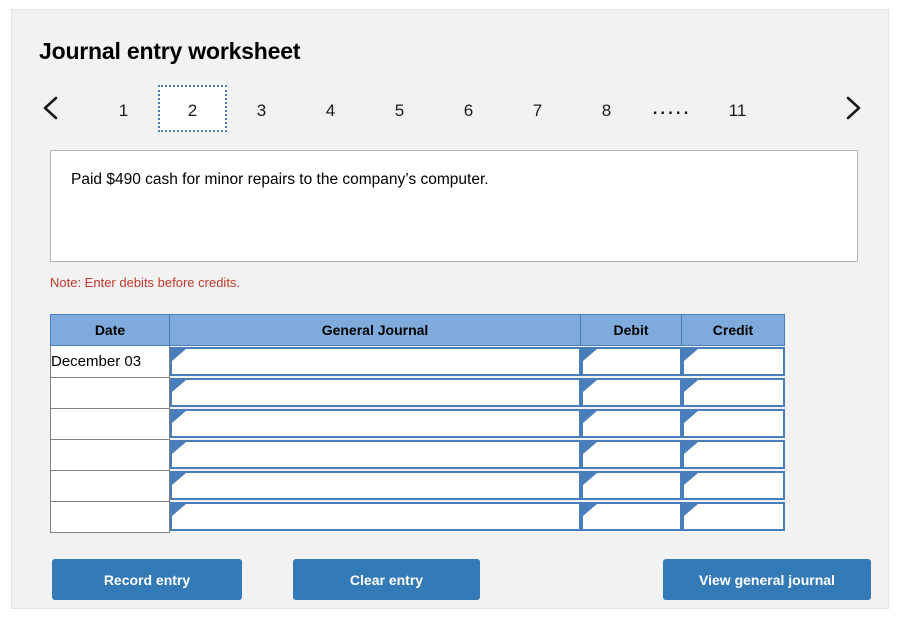  What do you see at coordinates (631, 330) in the screenshot?
I see `column-header-debit: Debit` at bounding box center [631, 330].